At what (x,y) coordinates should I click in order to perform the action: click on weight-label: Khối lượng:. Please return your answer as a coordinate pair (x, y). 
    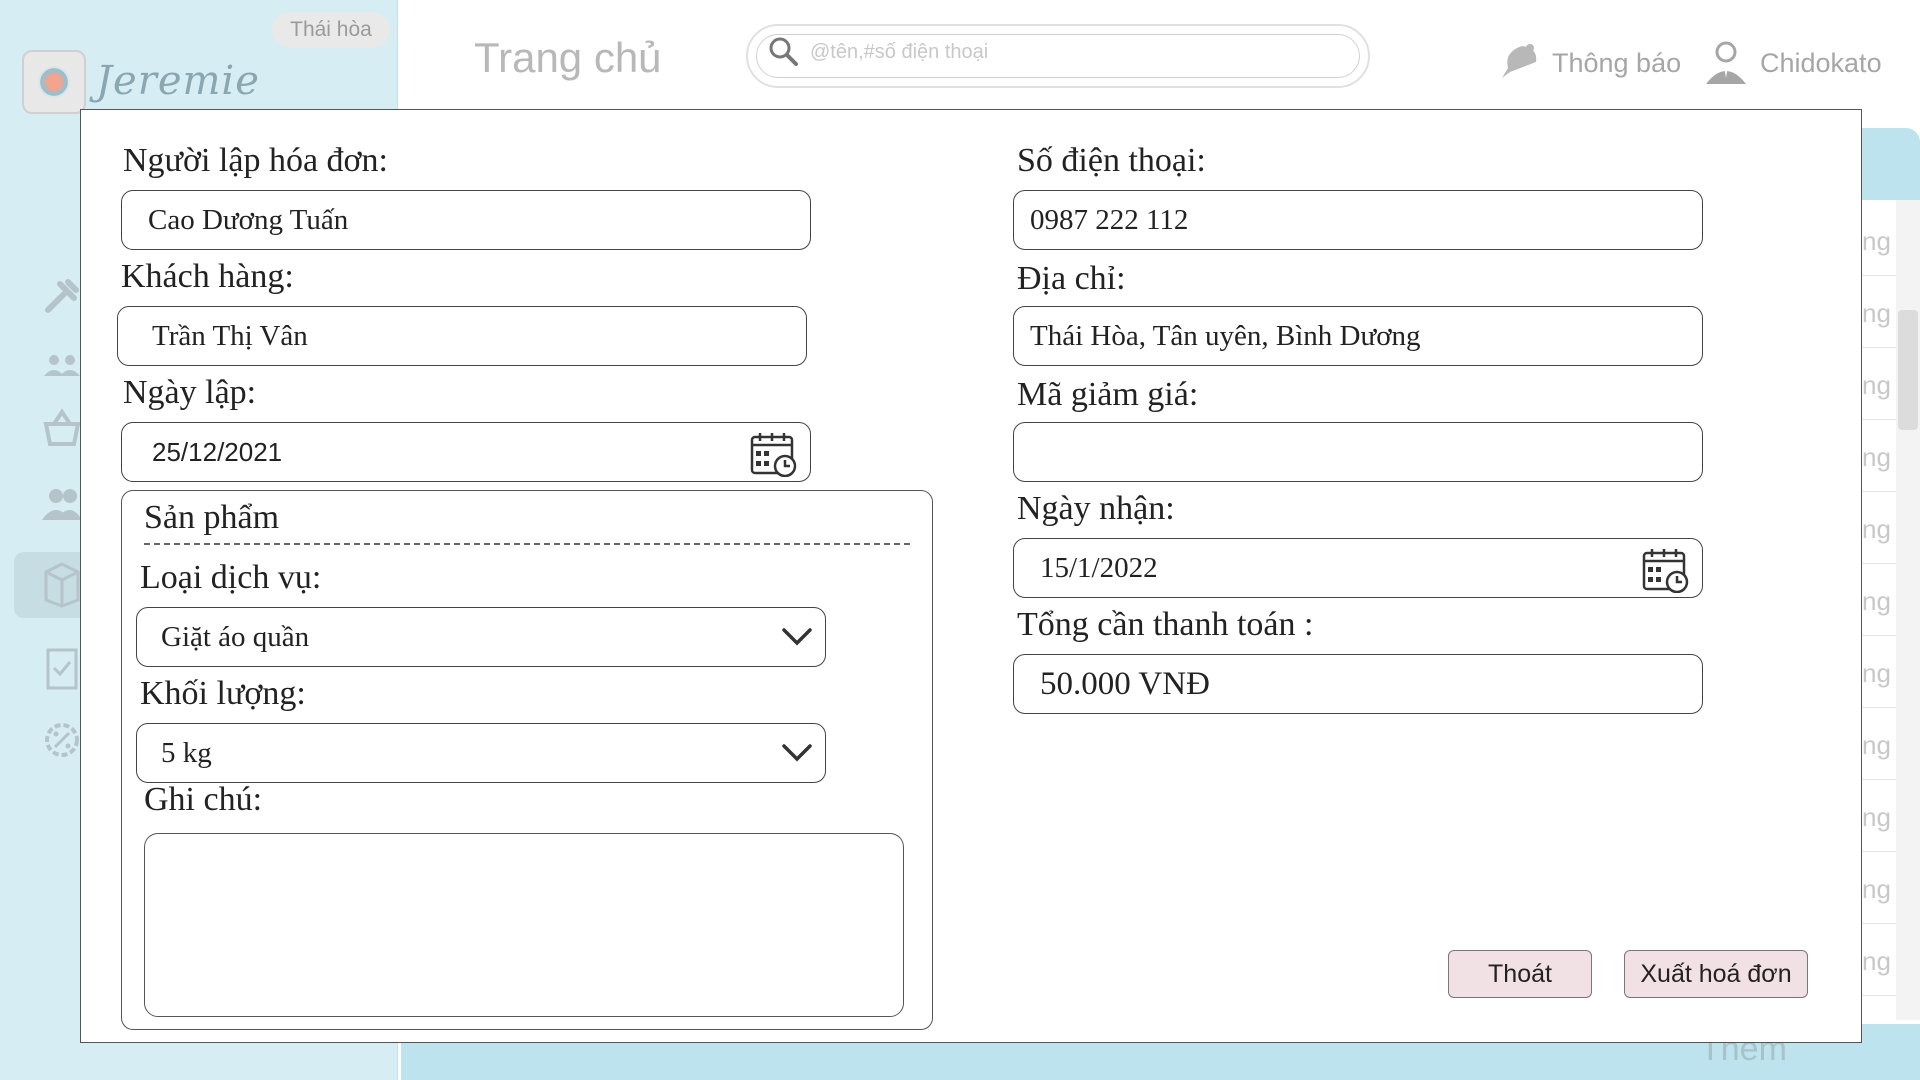
    Looking at the image, I should click on (223, 693).